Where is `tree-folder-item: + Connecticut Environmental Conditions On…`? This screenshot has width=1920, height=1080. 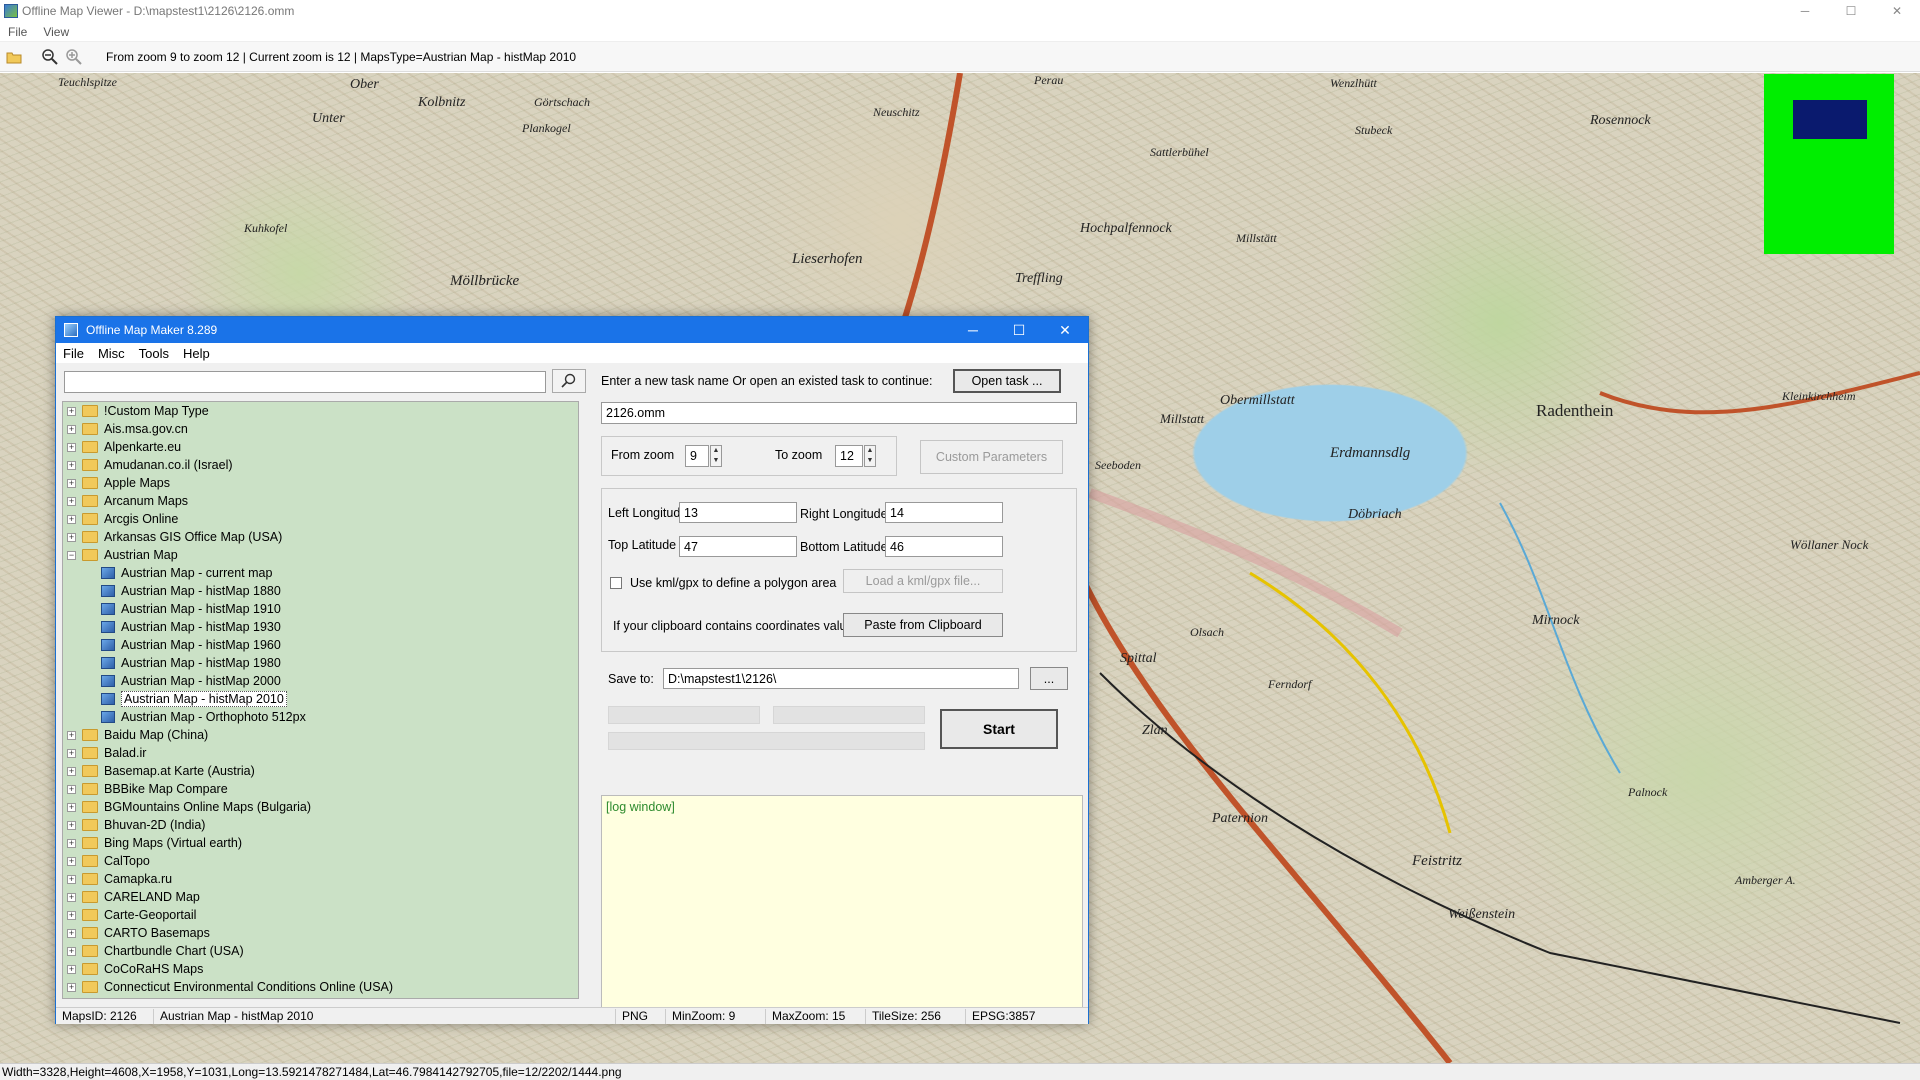
tree-folder-item: + Connecticut Environmental Conditions On… is located at coordinates (320, 987).